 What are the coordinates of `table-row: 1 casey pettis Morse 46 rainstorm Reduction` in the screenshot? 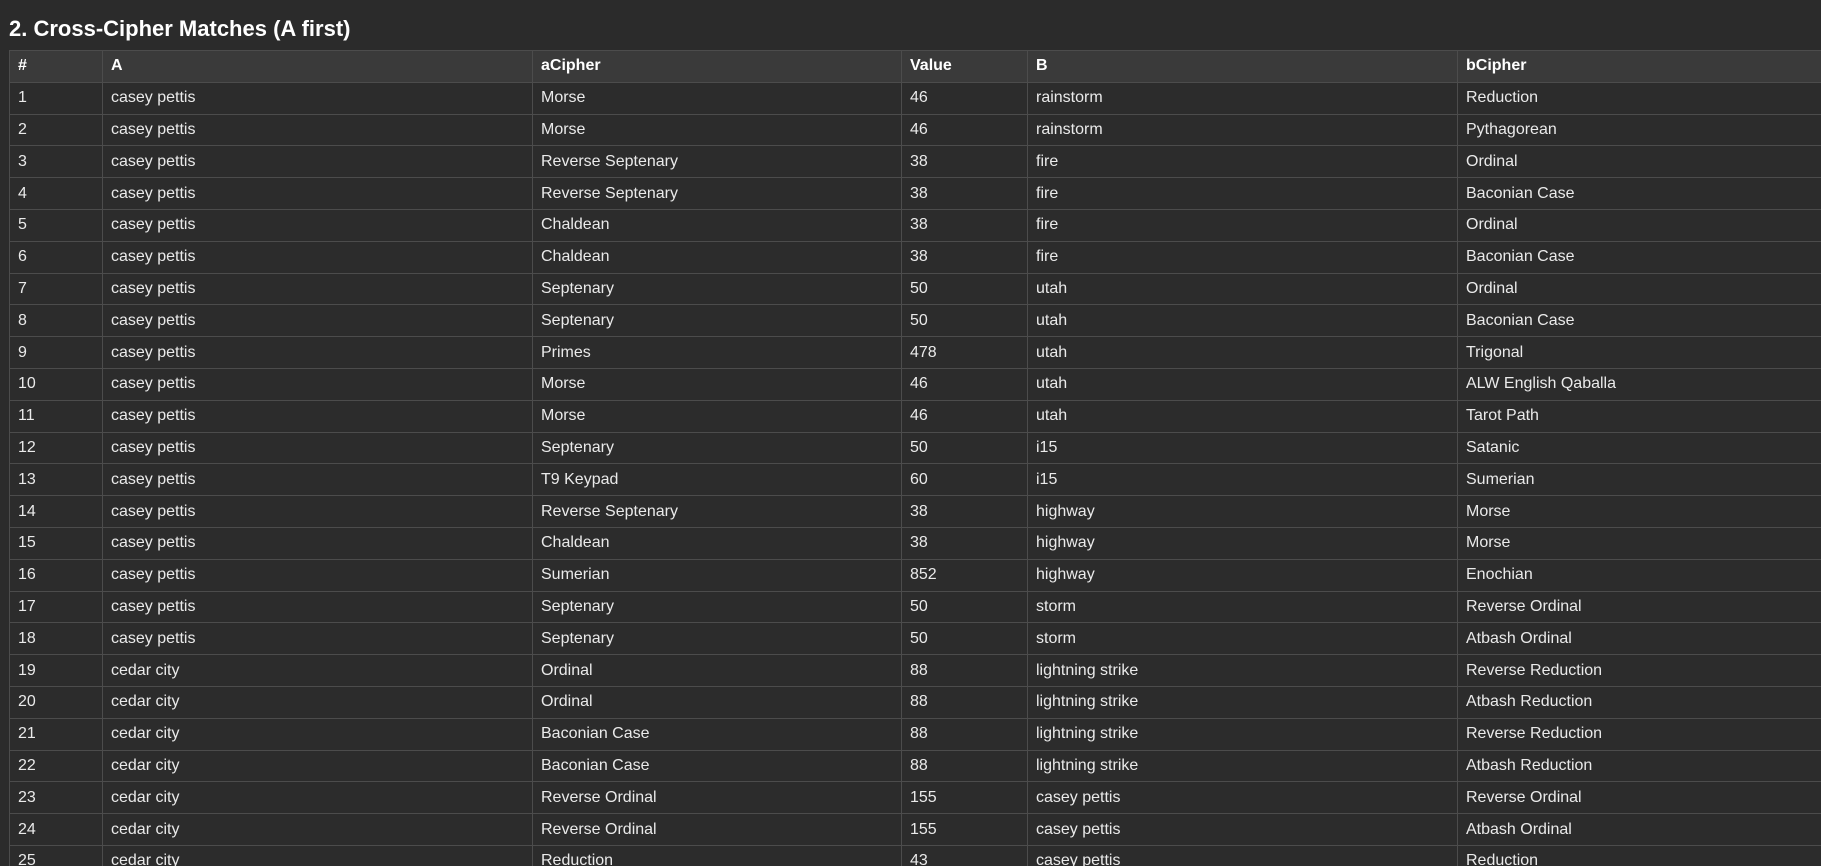 It's located at (915, 98).